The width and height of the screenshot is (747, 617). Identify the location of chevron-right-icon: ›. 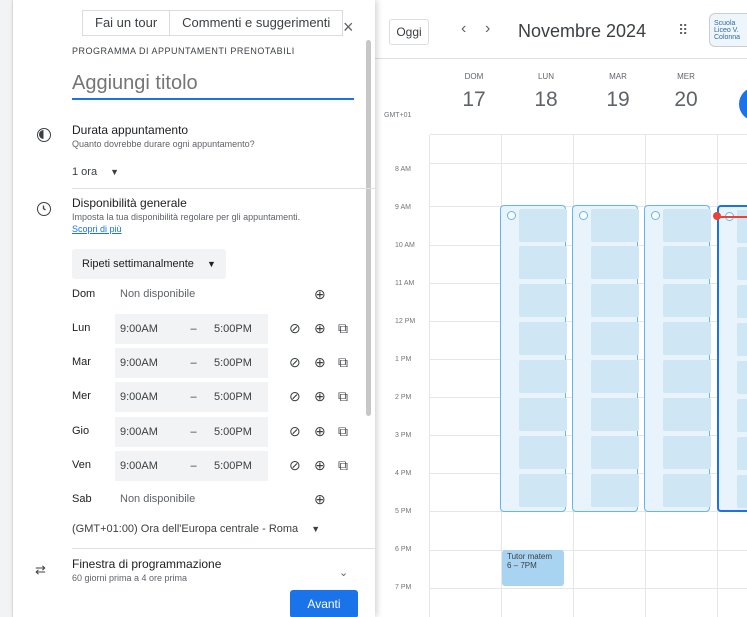
(487, 29).